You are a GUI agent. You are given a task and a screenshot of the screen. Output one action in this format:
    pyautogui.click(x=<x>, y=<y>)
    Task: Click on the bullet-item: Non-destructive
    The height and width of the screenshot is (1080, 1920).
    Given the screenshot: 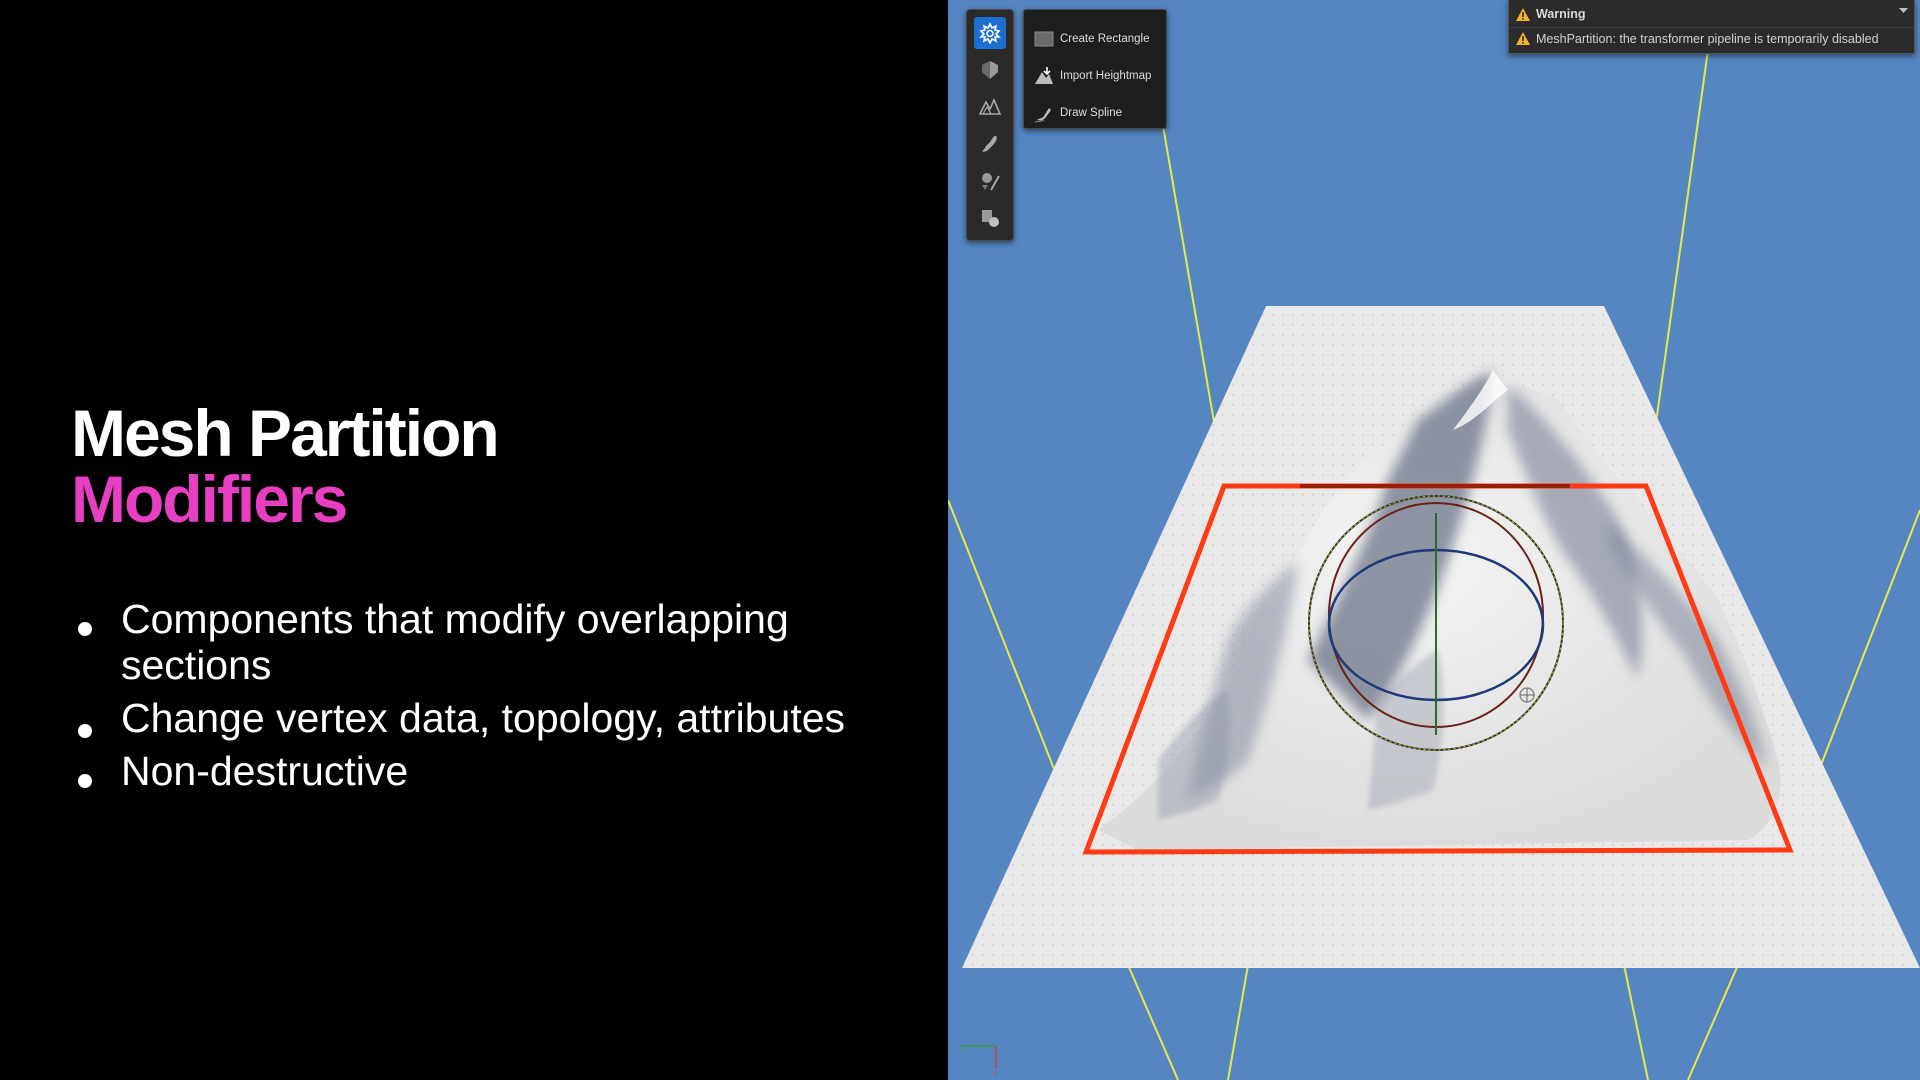 What is the action you would take?
    pyautogui.click(x=462, y=771)
    